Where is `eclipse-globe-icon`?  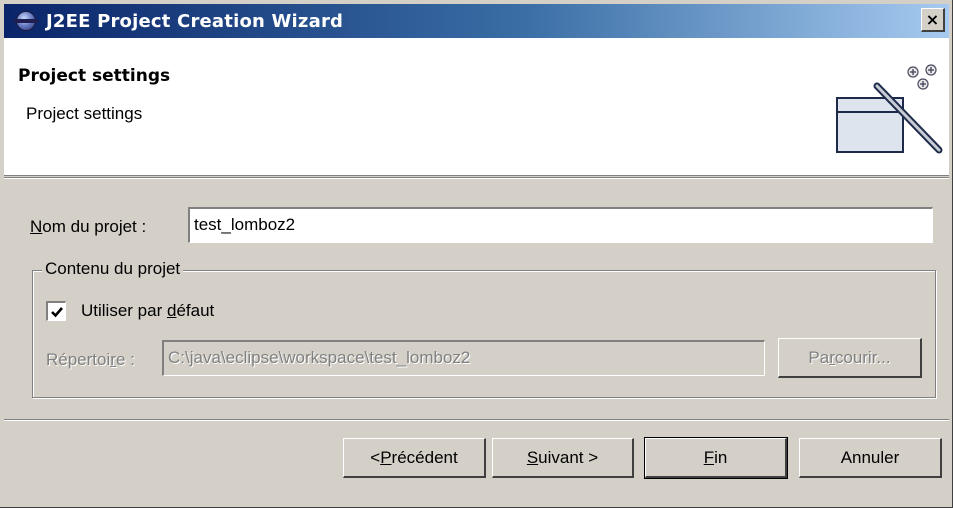
eclipse-globe-icon is located at coordinates (26, 21).